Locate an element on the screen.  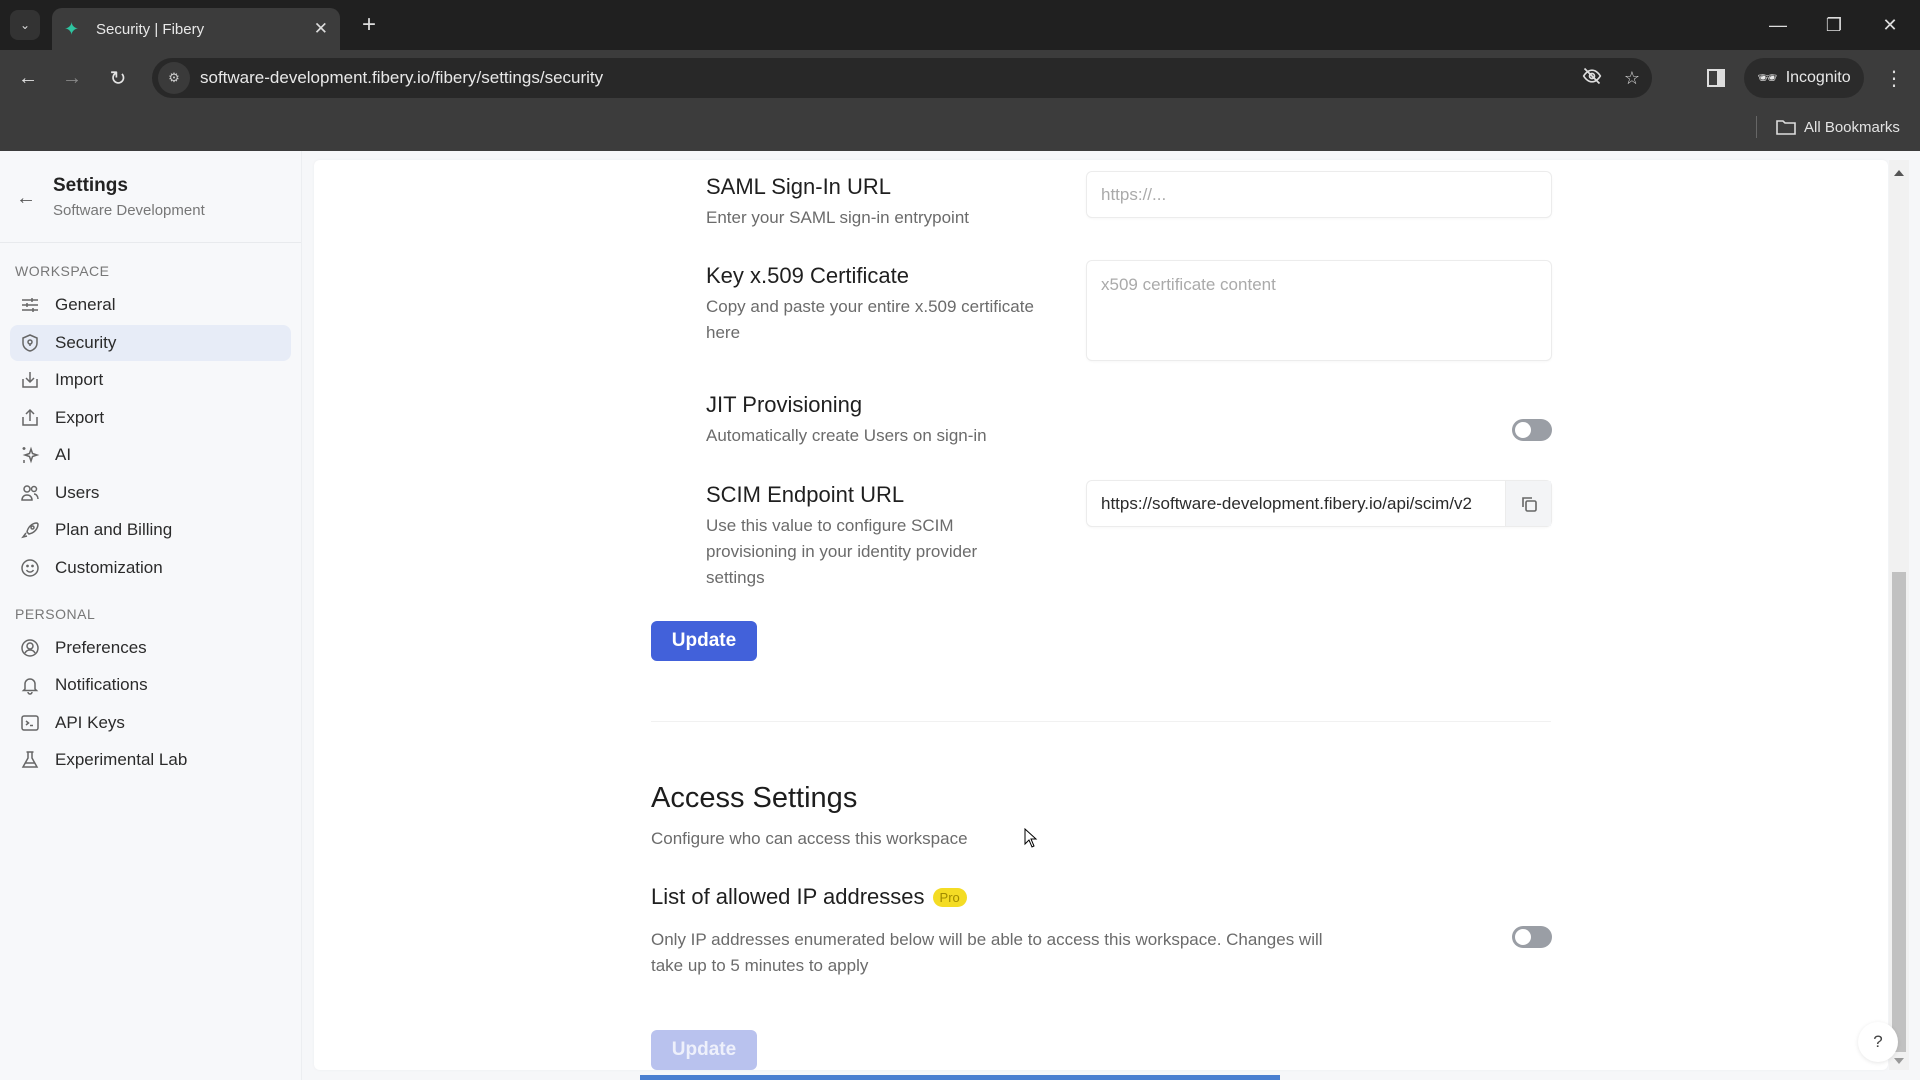
bookmarks-bar: All Bookmarks is located at coordinates (960, 128).